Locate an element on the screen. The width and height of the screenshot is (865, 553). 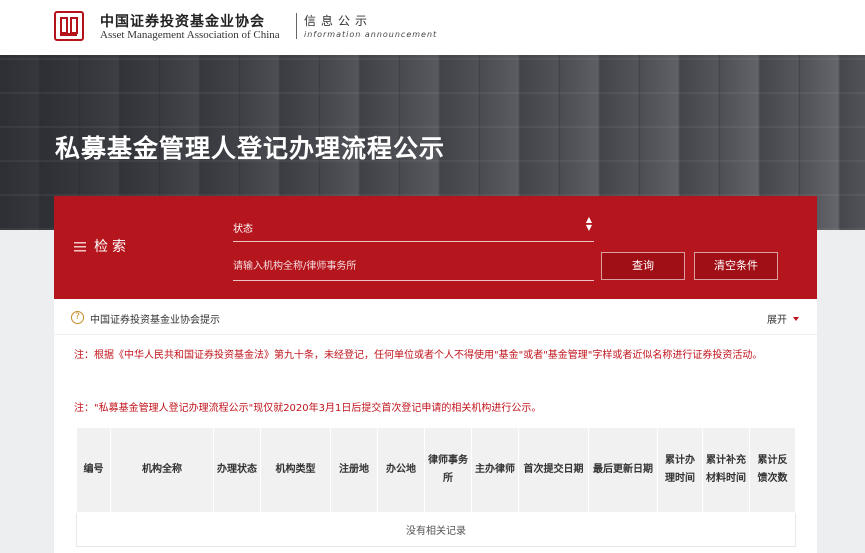
page-title: 私募基金管理人登记办理流程公示 is located at coordinates (250, 148).